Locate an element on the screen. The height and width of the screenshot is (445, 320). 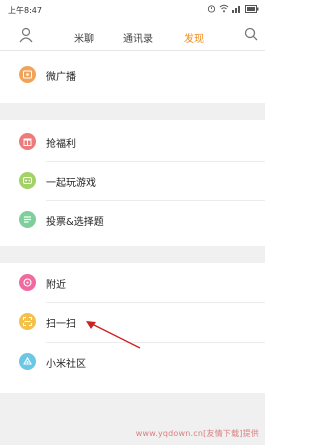
list-item-vote: 投票&选择题 is located at coordinates (132, 220).